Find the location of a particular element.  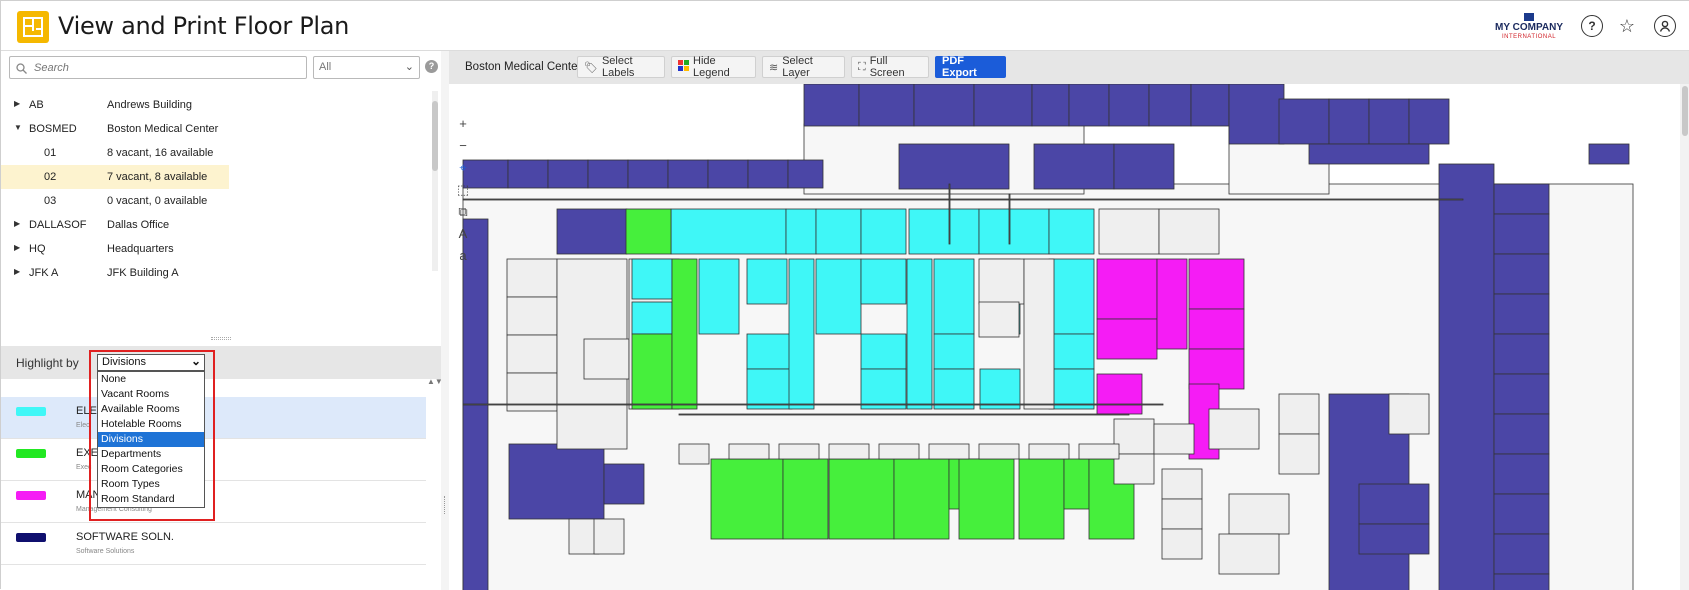

caret-right-icon: ▶ is located at coordinates (17, 103).